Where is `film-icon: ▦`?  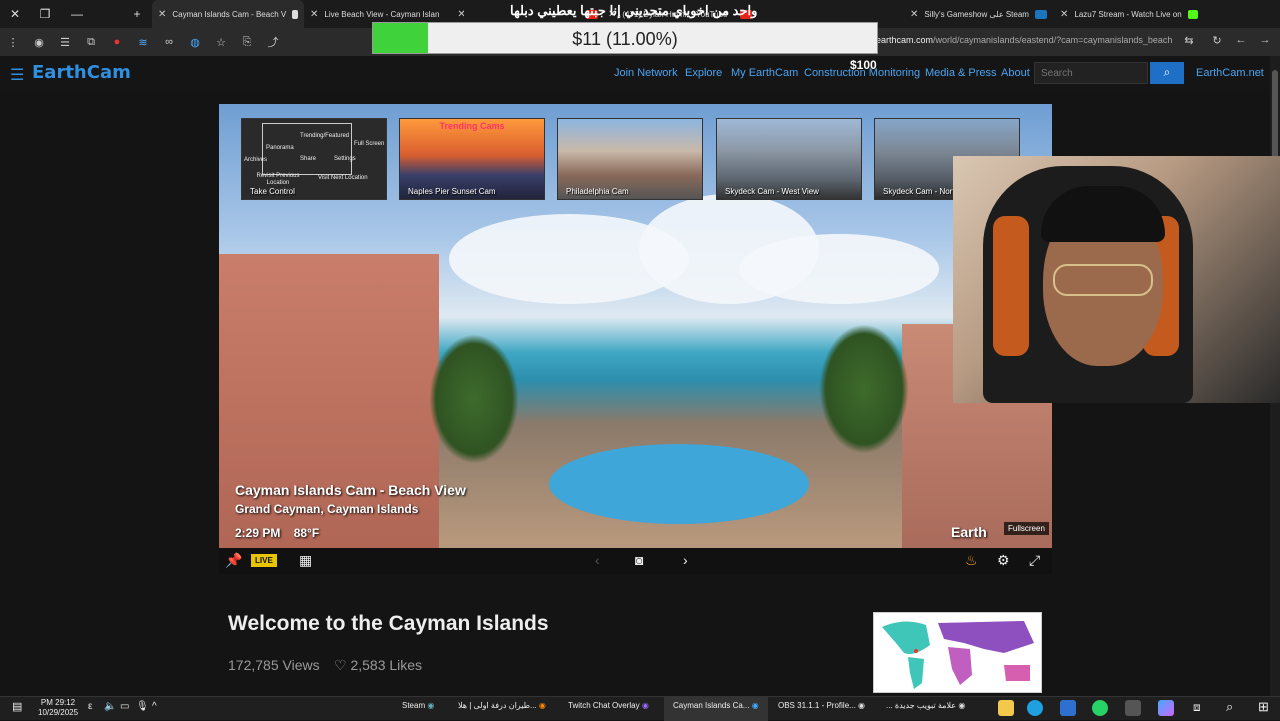
film-icon: ▦ is located at coordinates (305, 560).